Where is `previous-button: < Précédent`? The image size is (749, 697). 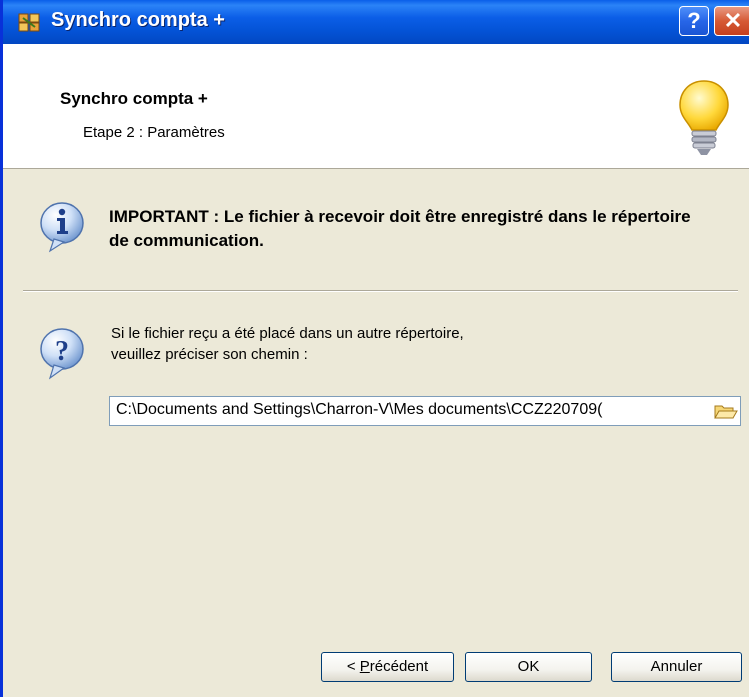
previous-button: < Précédent is located at coordinates (387, 667).